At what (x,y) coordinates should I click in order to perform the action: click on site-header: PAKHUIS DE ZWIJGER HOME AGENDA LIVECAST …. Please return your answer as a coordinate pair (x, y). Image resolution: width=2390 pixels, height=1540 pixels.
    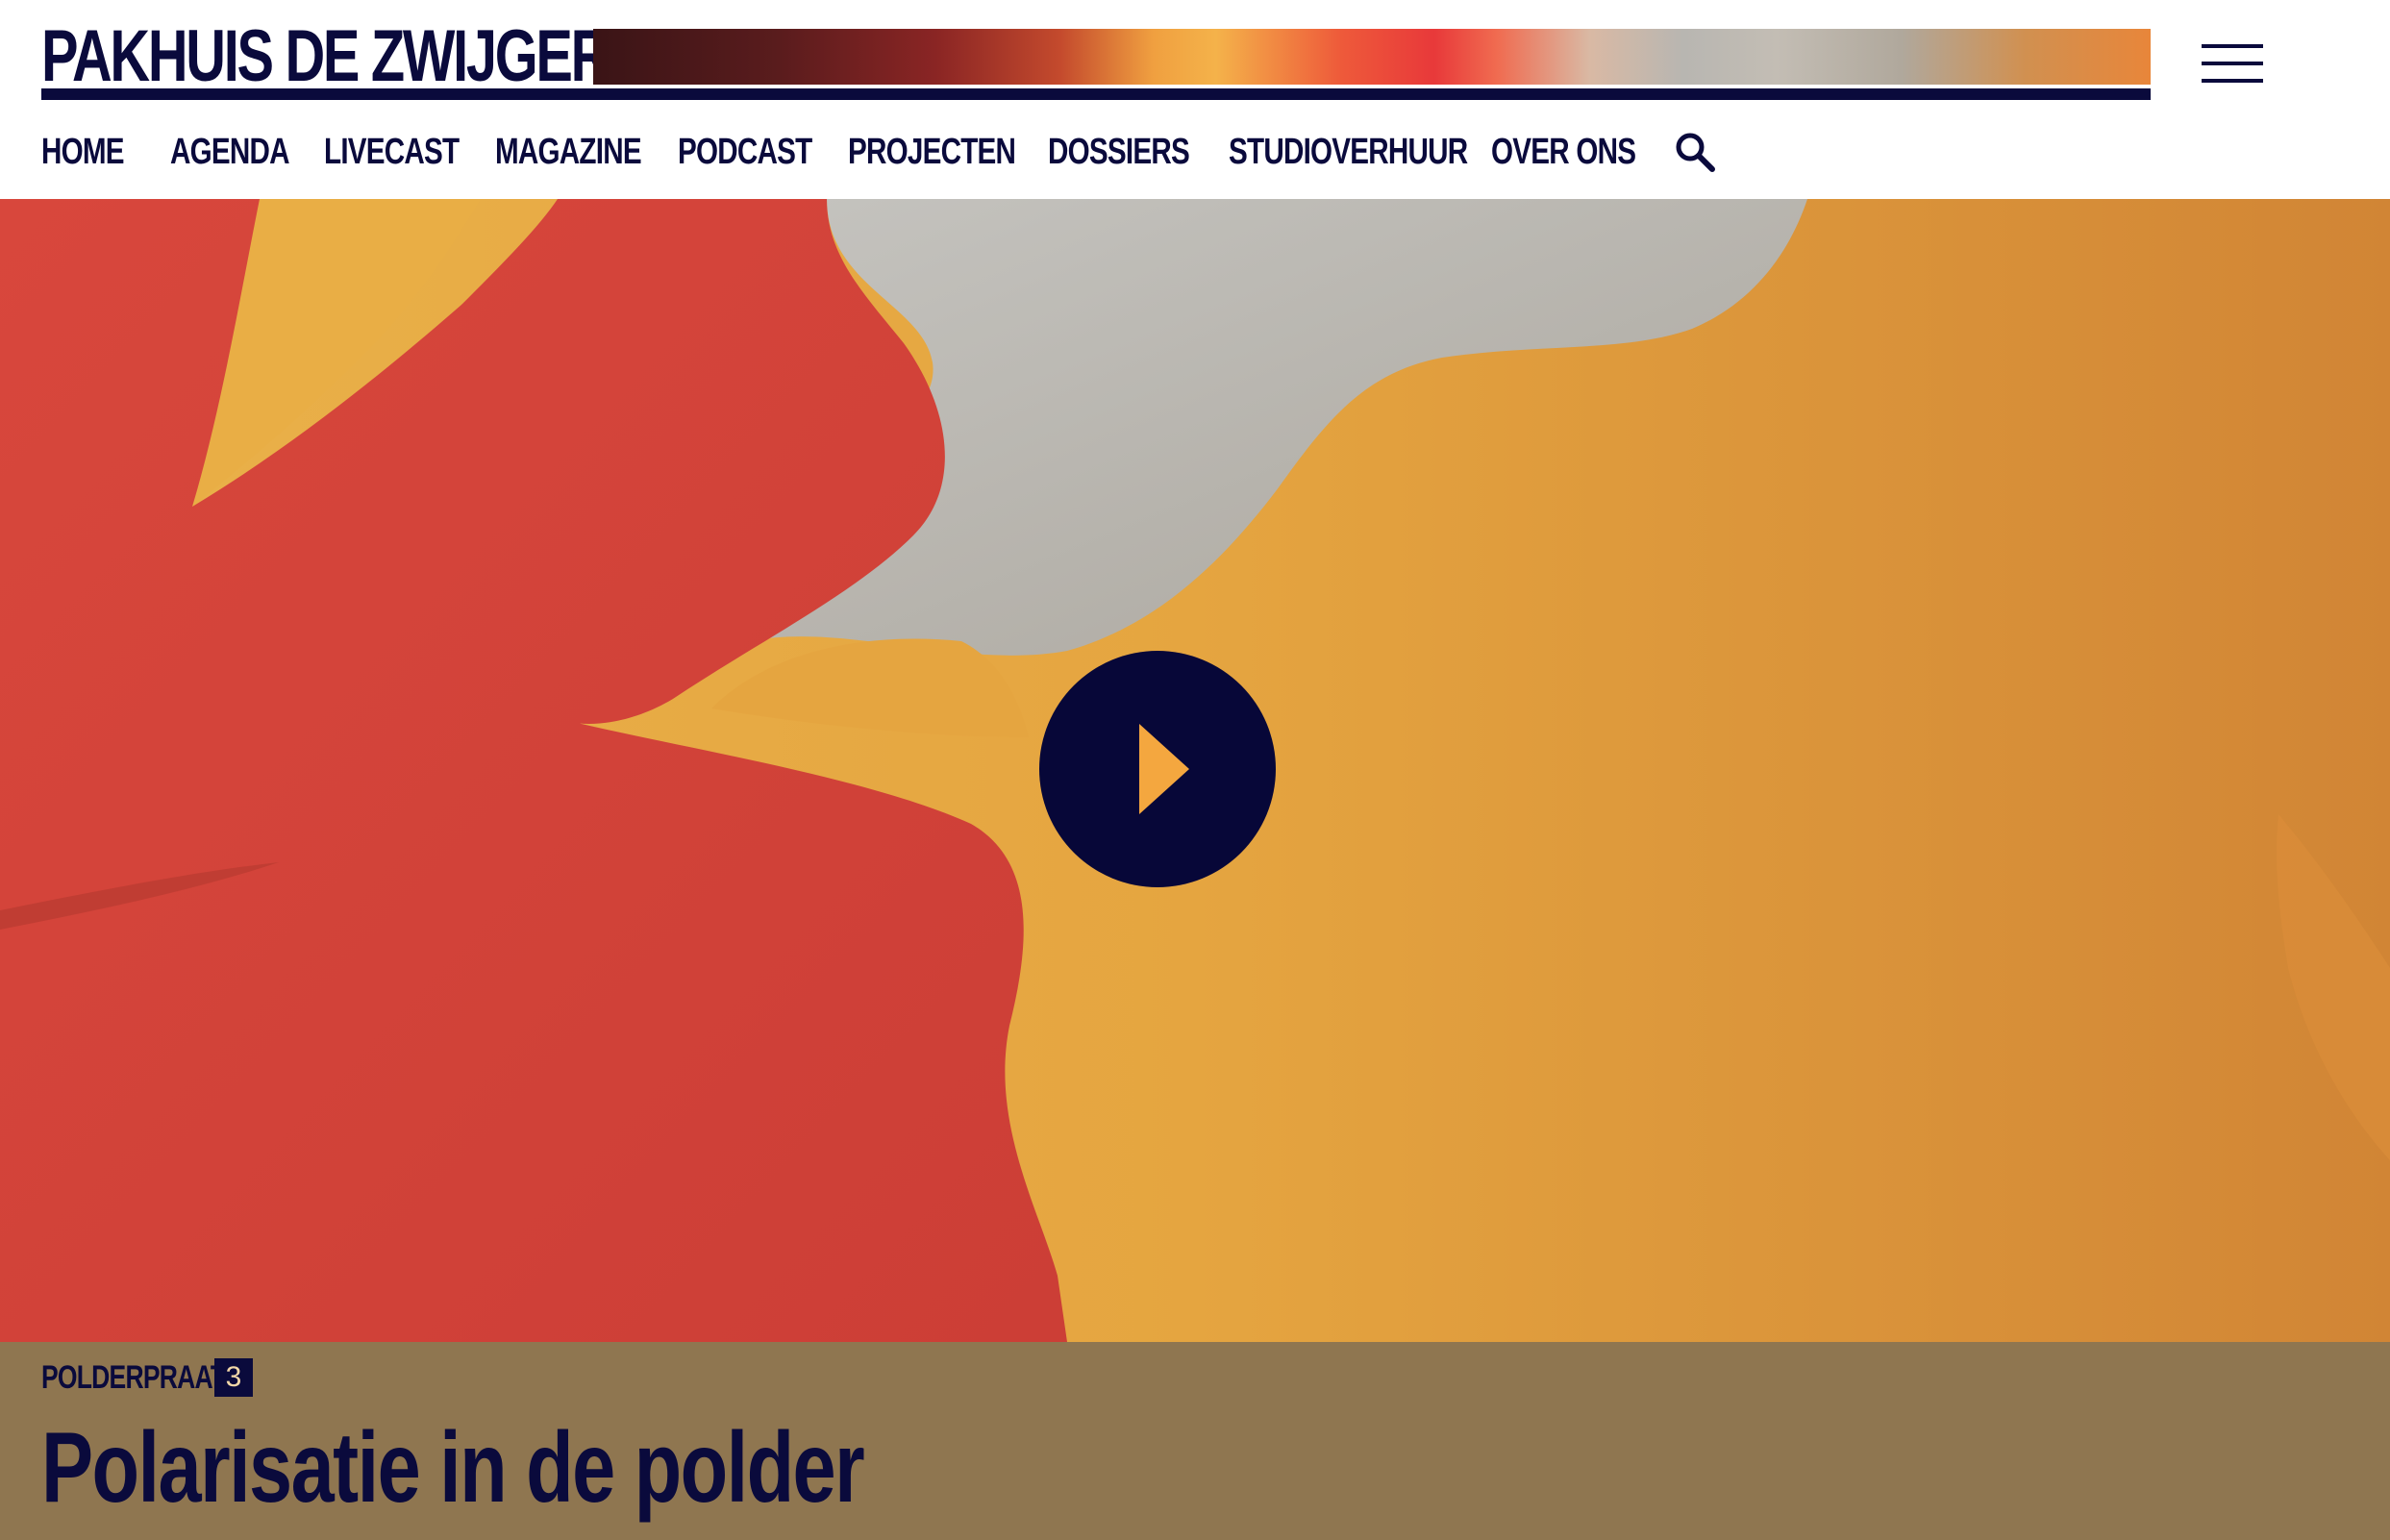
    Looking at the image, I should click on (1195, 99).